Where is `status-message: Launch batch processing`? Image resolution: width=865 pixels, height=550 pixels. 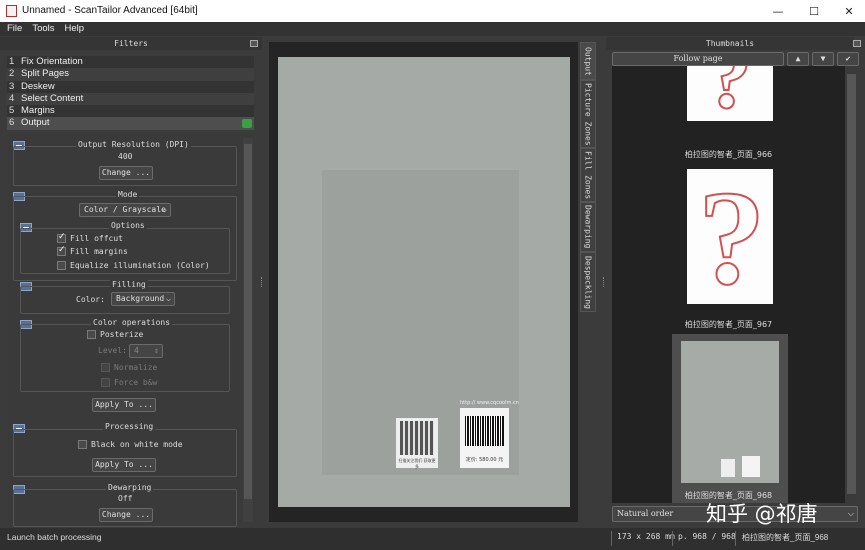 status-message: Launch batch processing is located at coordinates (54, 537).